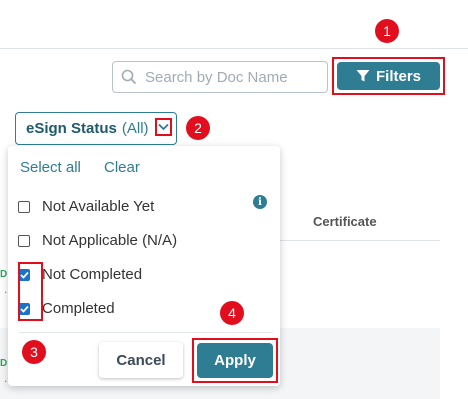 Image resolution: width=468 pixels, height=399 pixels. What do you see at coordinates (235, 77) in the screenshot?
I see `search-input` at bounding box center [235, 77].